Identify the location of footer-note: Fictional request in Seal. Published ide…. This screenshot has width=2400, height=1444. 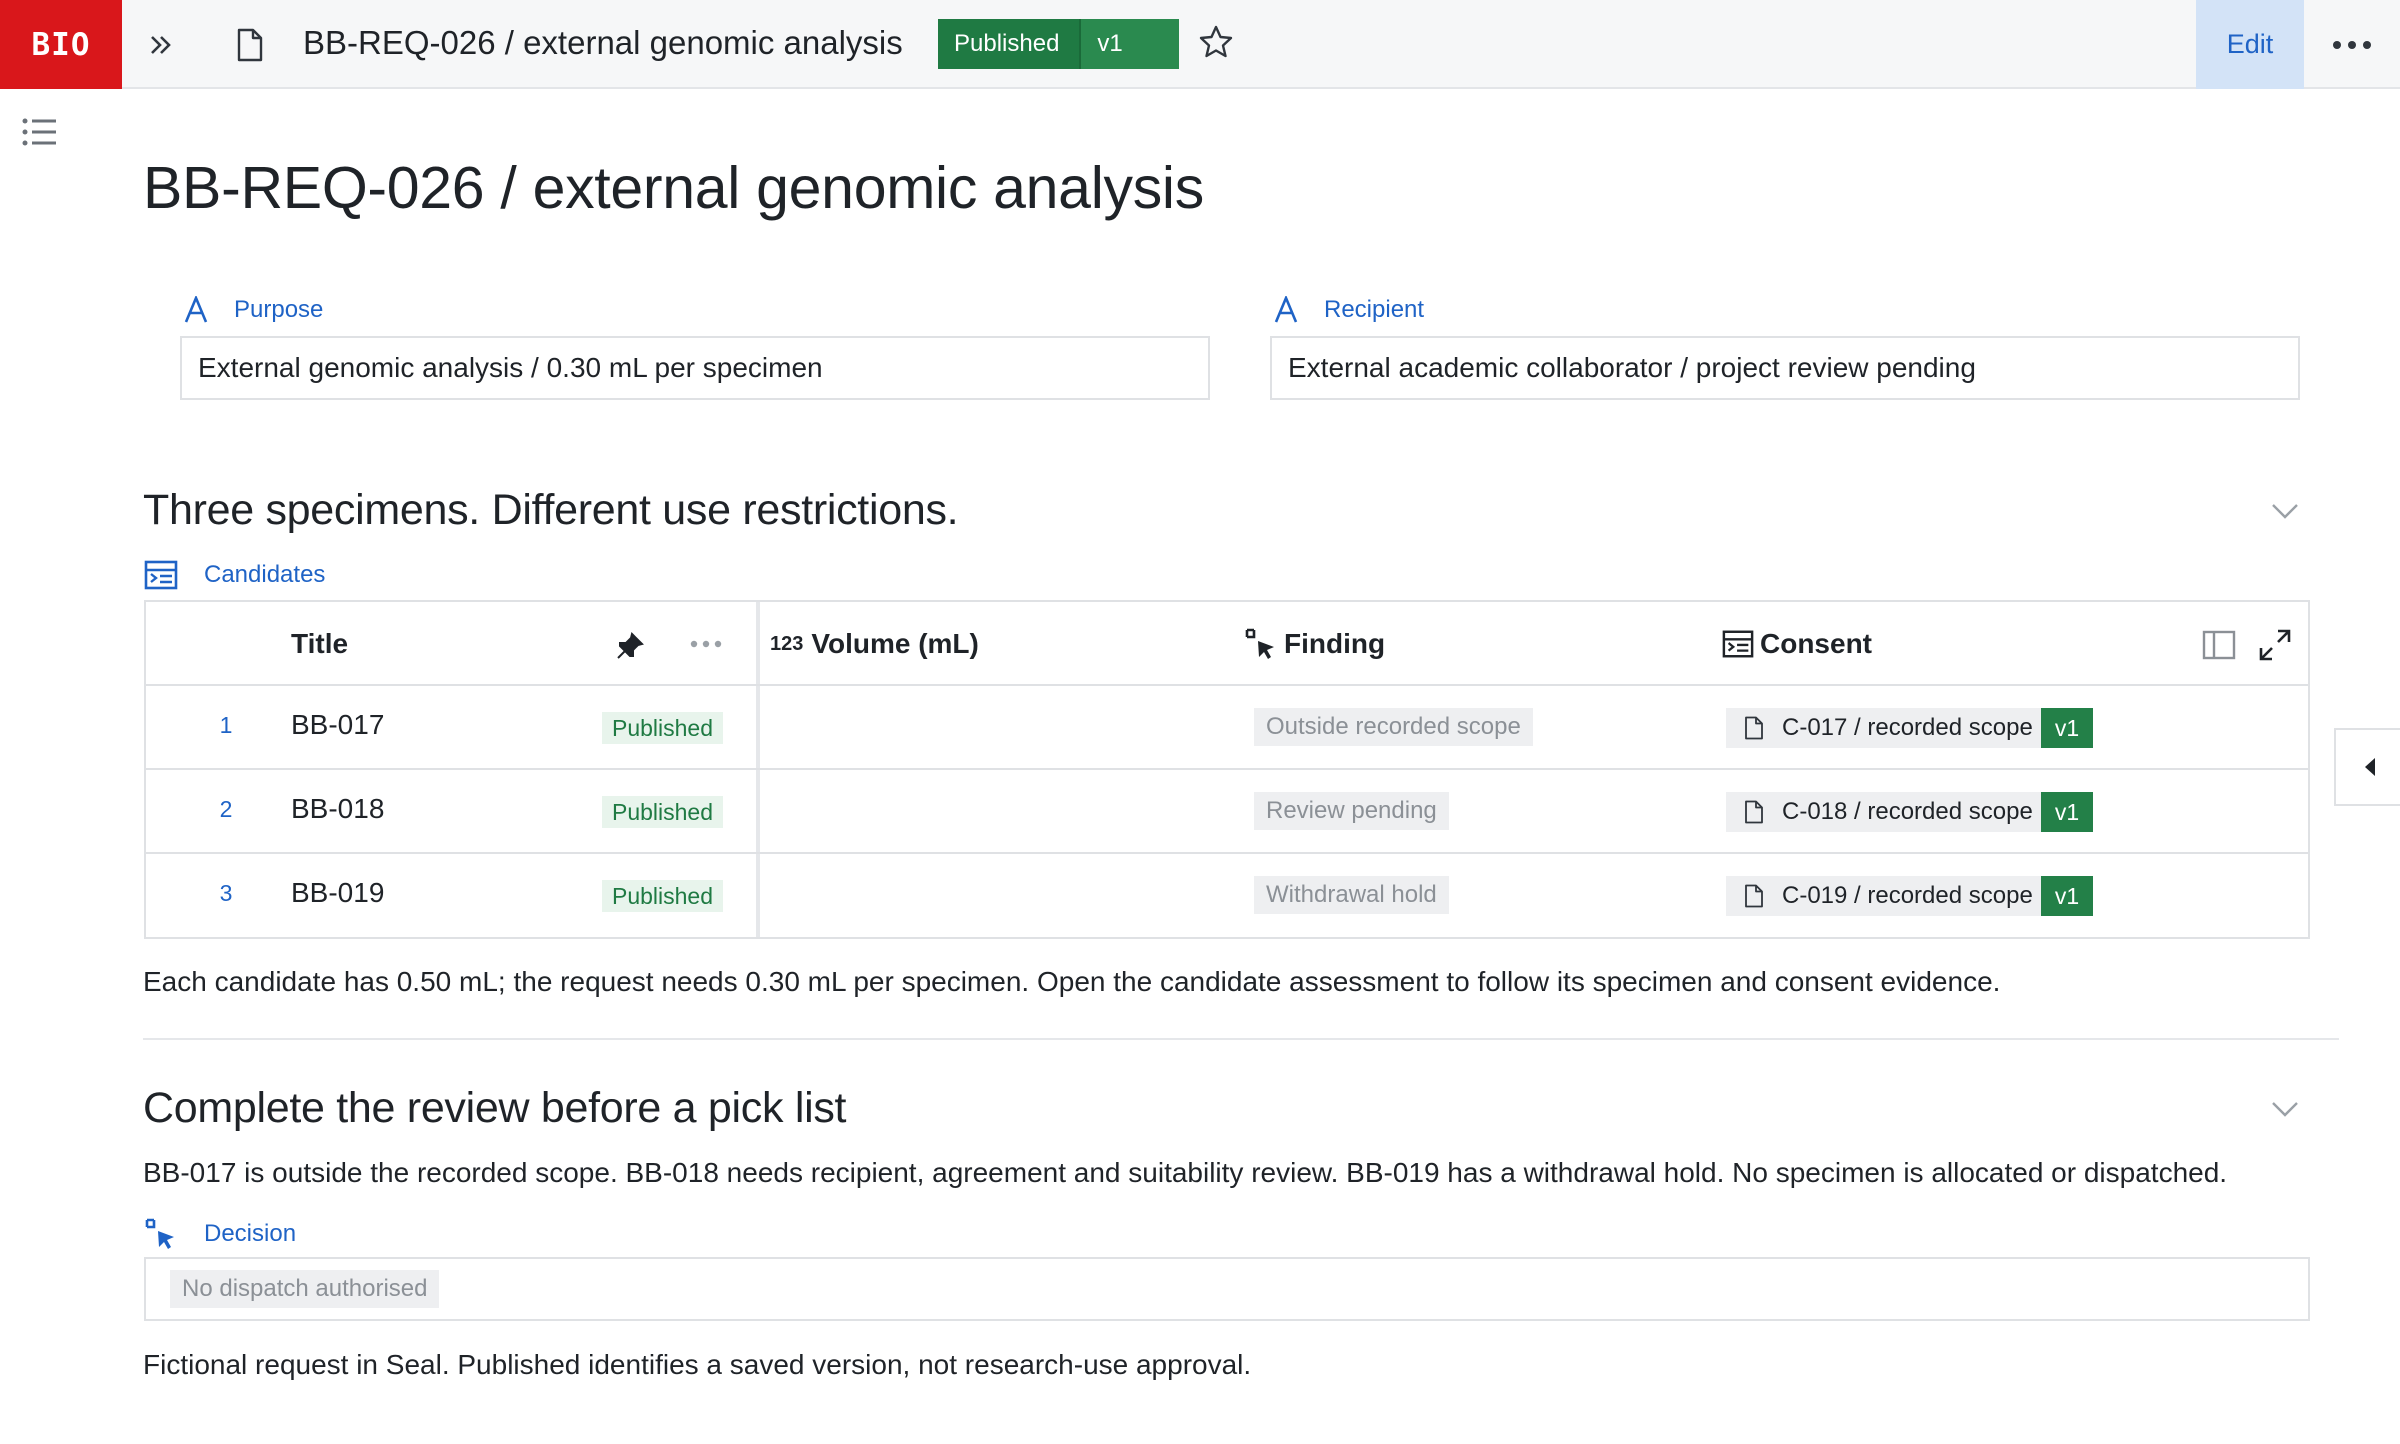
(697, 1364).